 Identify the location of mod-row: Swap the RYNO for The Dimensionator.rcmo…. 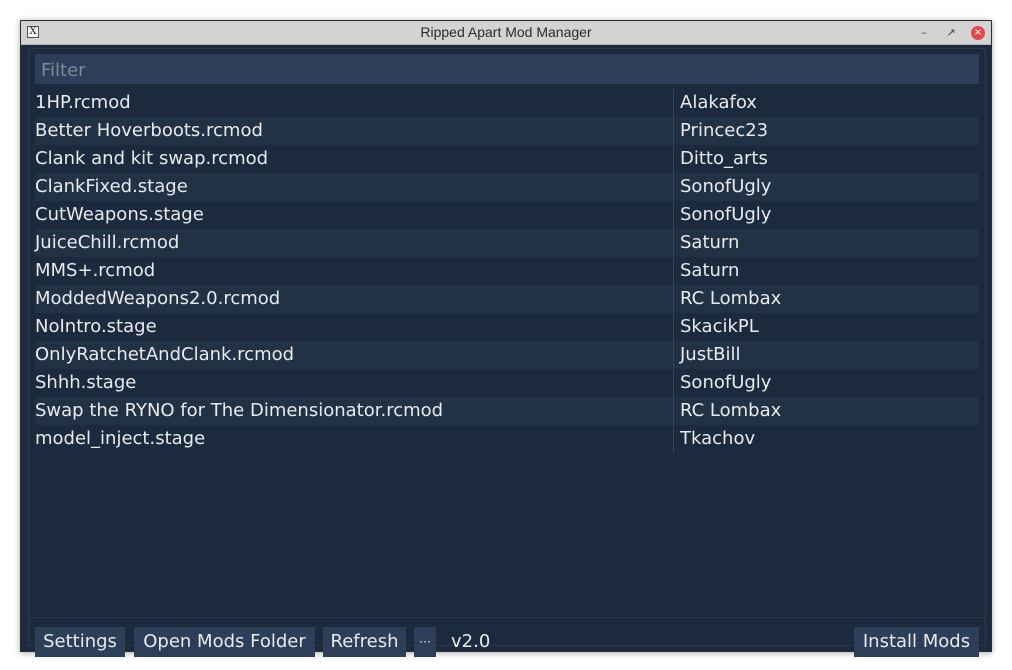
(507, 411).